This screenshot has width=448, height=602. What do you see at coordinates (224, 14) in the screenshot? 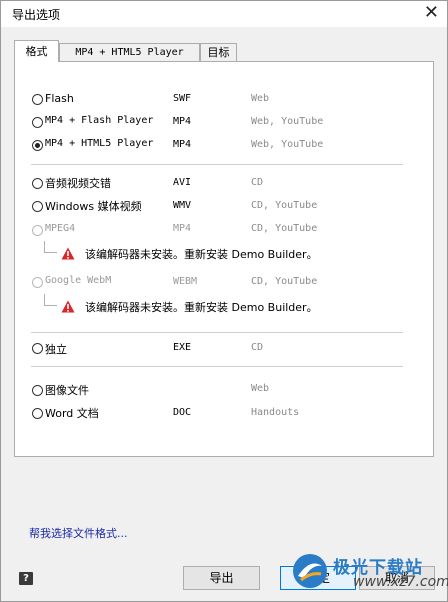
I see `title-bar: 导出选项 ✕` at bounding box center [224, 14].